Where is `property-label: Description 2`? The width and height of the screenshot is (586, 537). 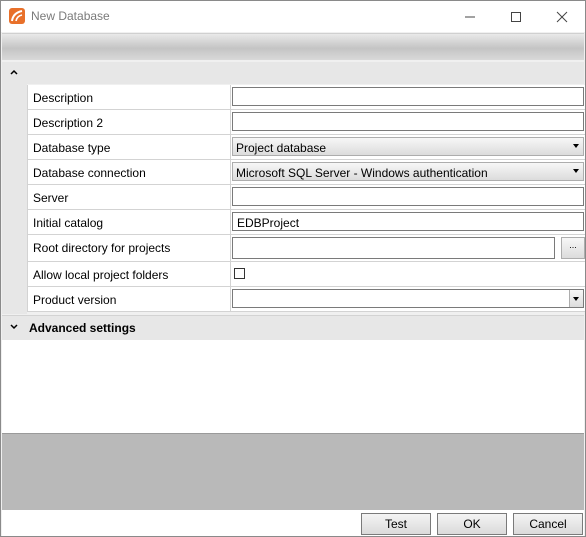
property-label: Description 2 is located at coordinates (68, 123).